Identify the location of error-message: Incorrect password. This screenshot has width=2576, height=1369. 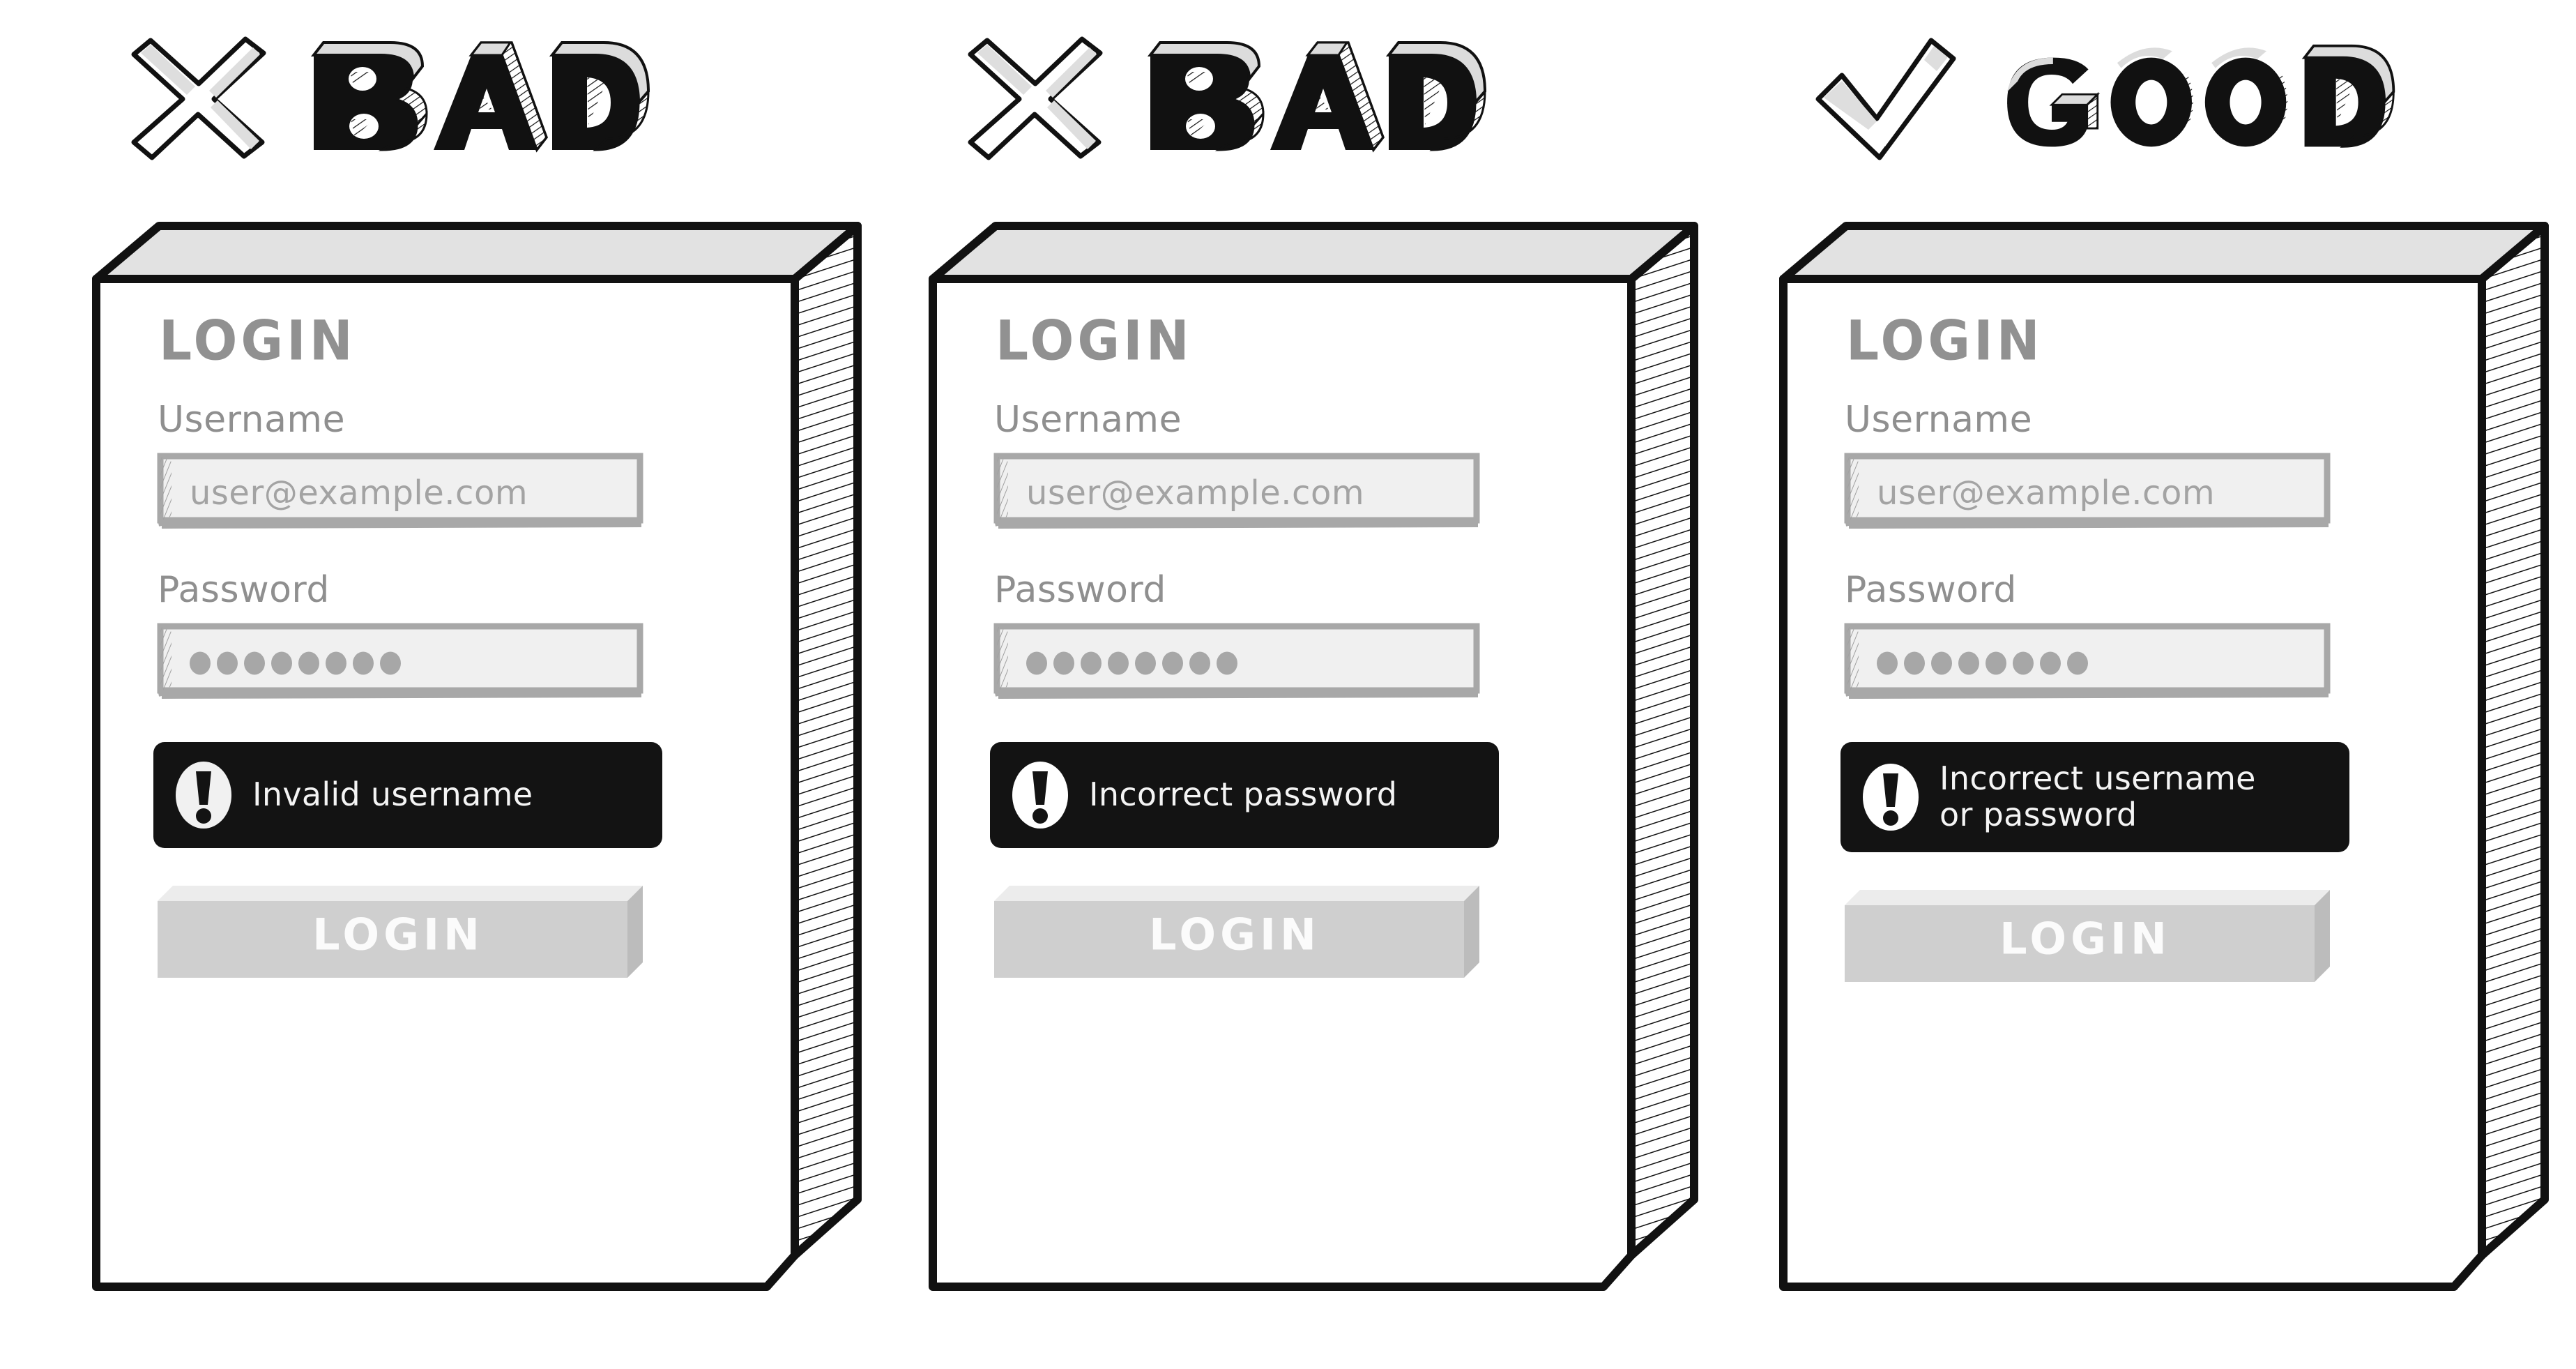
(1243, 795).